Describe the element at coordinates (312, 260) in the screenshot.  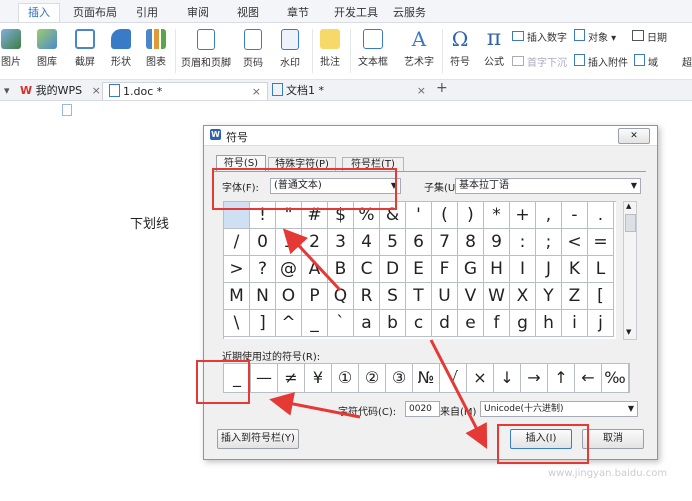
I see `arrow-to-grid` at that location.